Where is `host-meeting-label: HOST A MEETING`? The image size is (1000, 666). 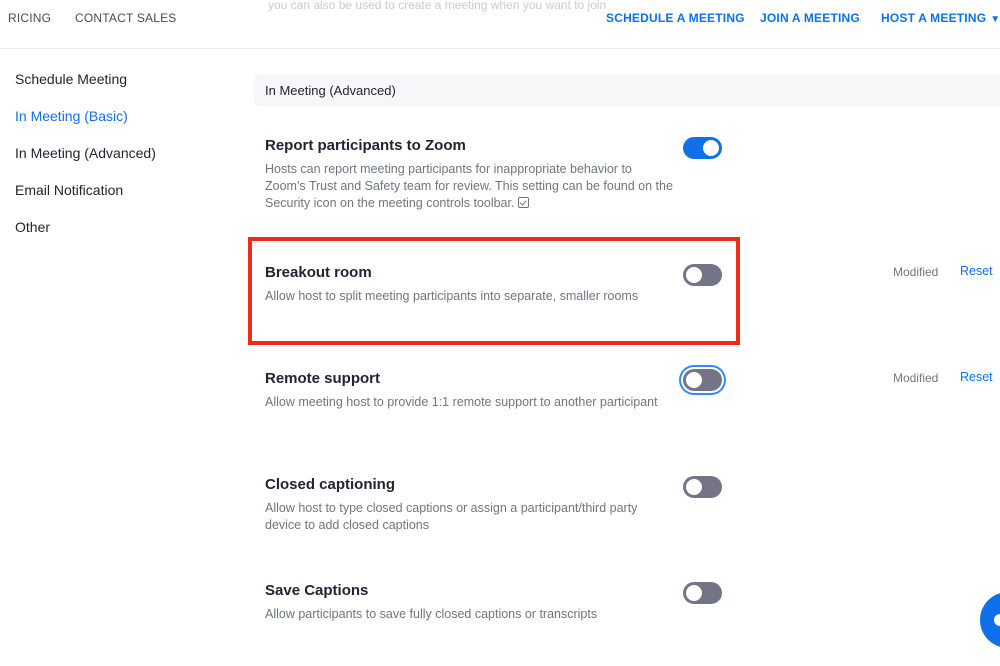 host-meeting-label: HOST A MEETING is located at coordinates (934, 18).